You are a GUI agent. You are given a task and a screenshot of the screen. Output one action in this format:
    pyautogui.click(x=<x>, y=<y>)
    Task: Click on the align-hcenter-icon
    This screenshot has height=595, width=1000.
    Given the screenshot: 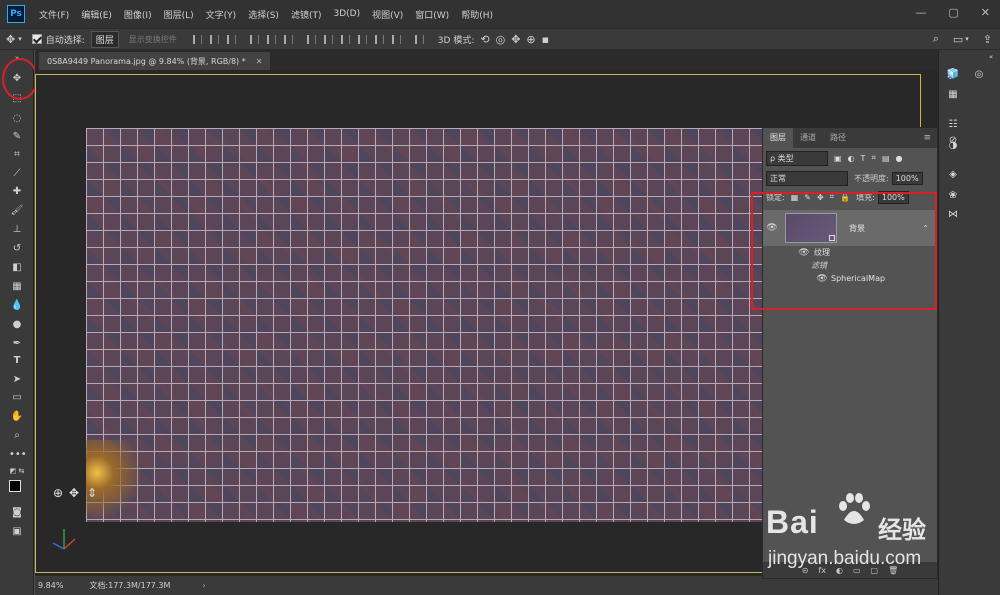 What is the action you would take?
    pyautogui.click(x=271, y=39)
    